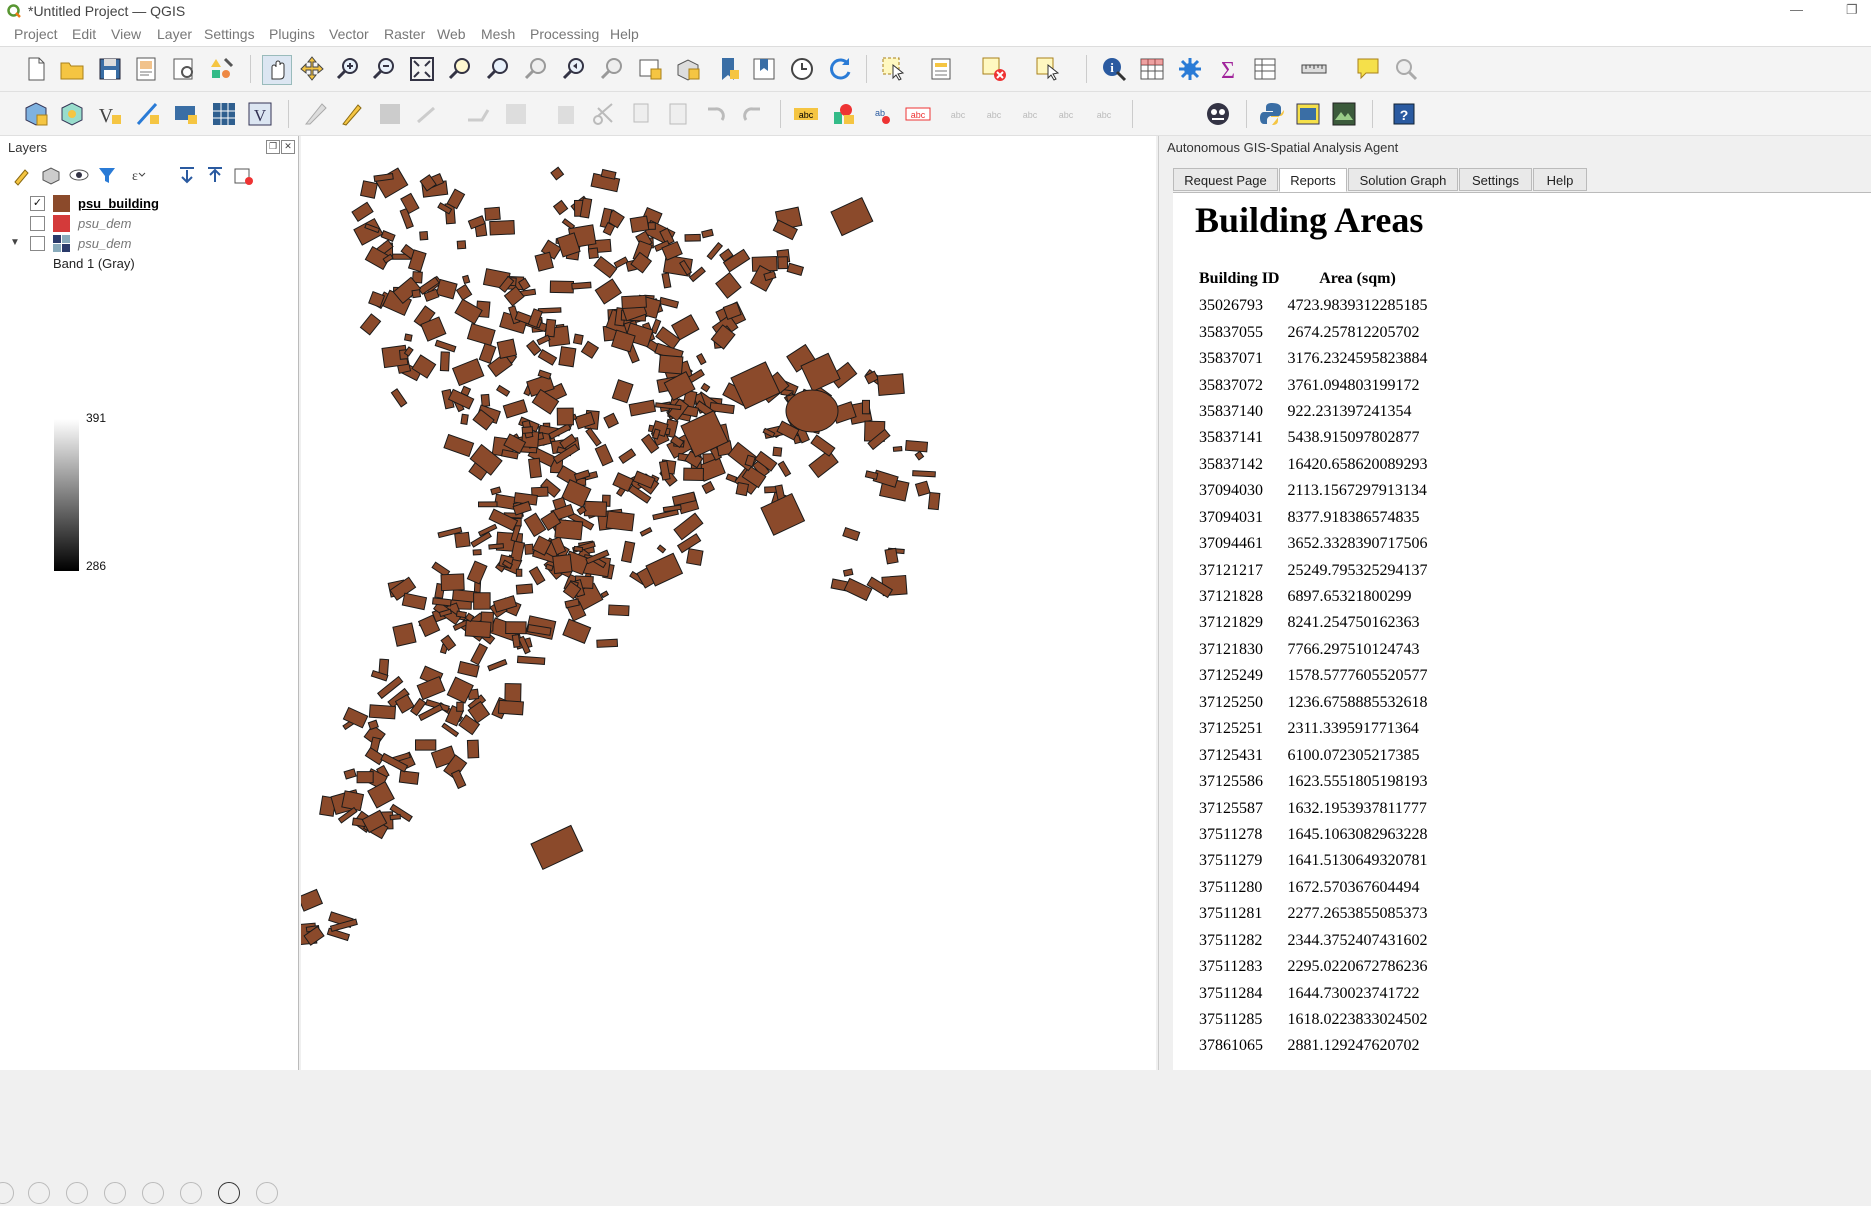  What do you see at coordinates (1114, 69) in the screenshot?
I see `identify-features-icon: i` at bounding box center [1114, 69].